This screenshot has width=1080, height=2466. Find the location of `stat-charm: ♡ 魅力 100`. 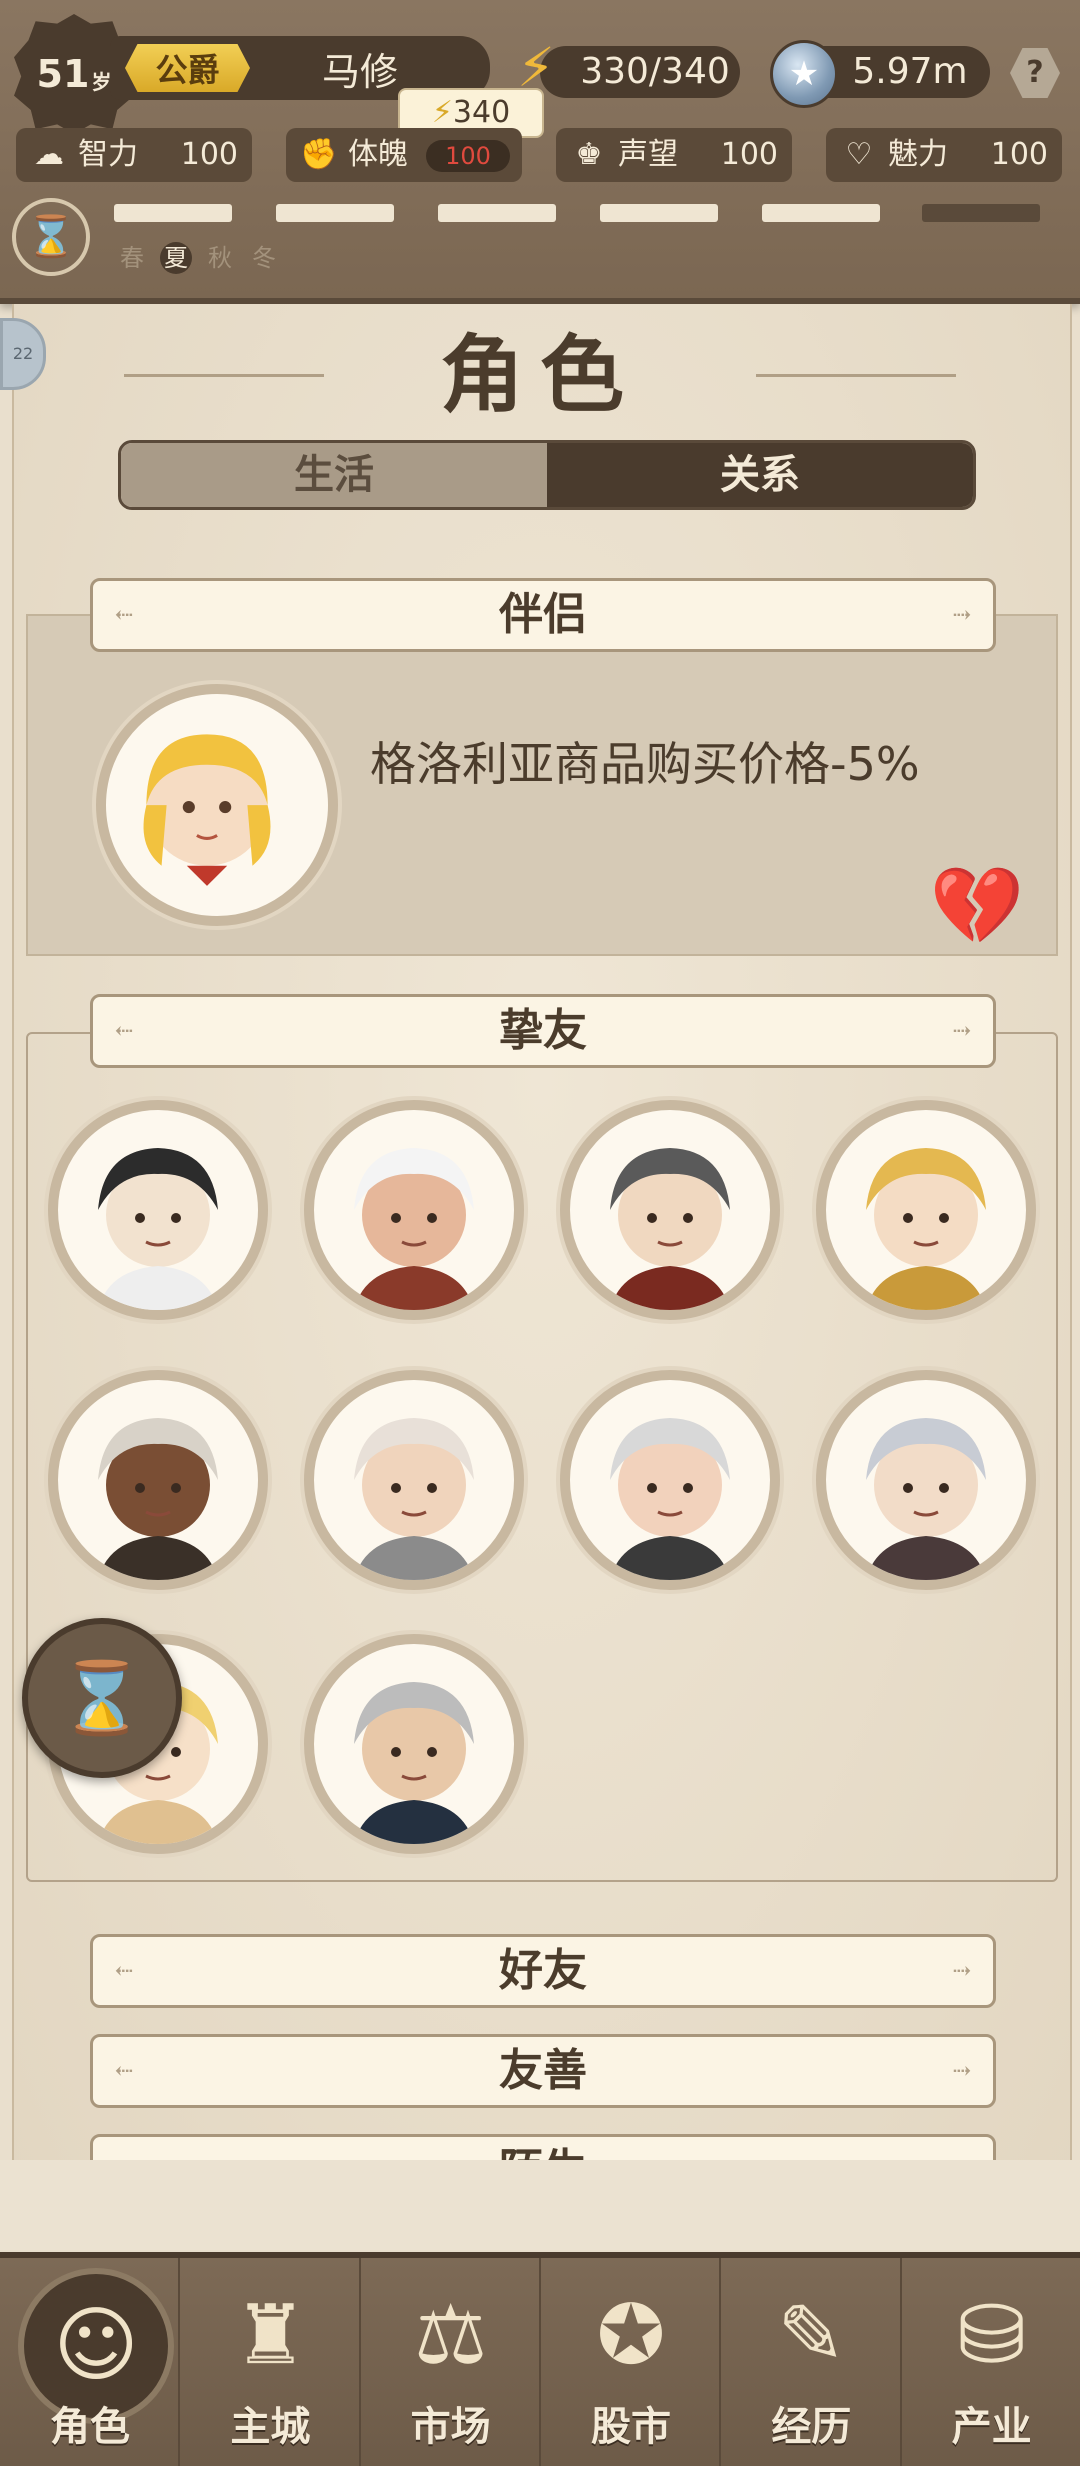

stat-charm: ♡ 魅力 100 is located at coordinates (944, 155).